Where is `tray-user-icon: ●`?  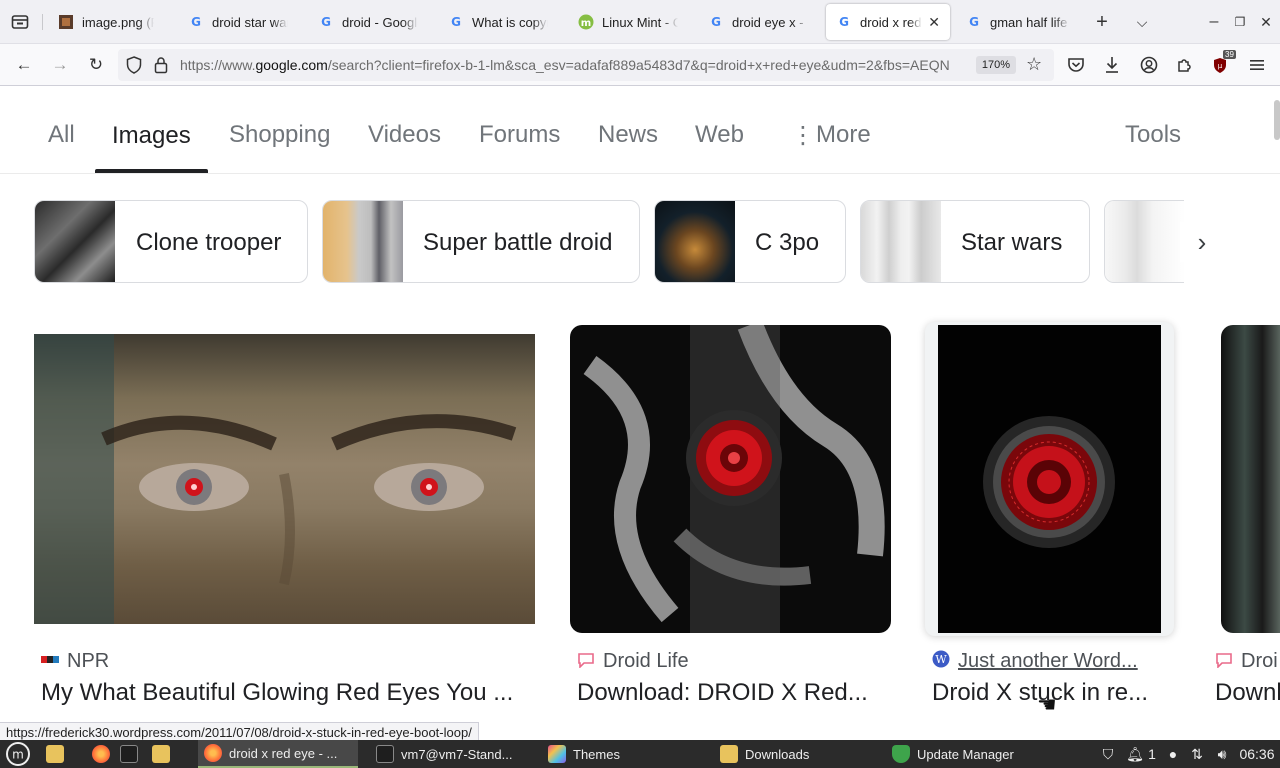
tray-user-icon: ● is located at coordinates (1173, 754).